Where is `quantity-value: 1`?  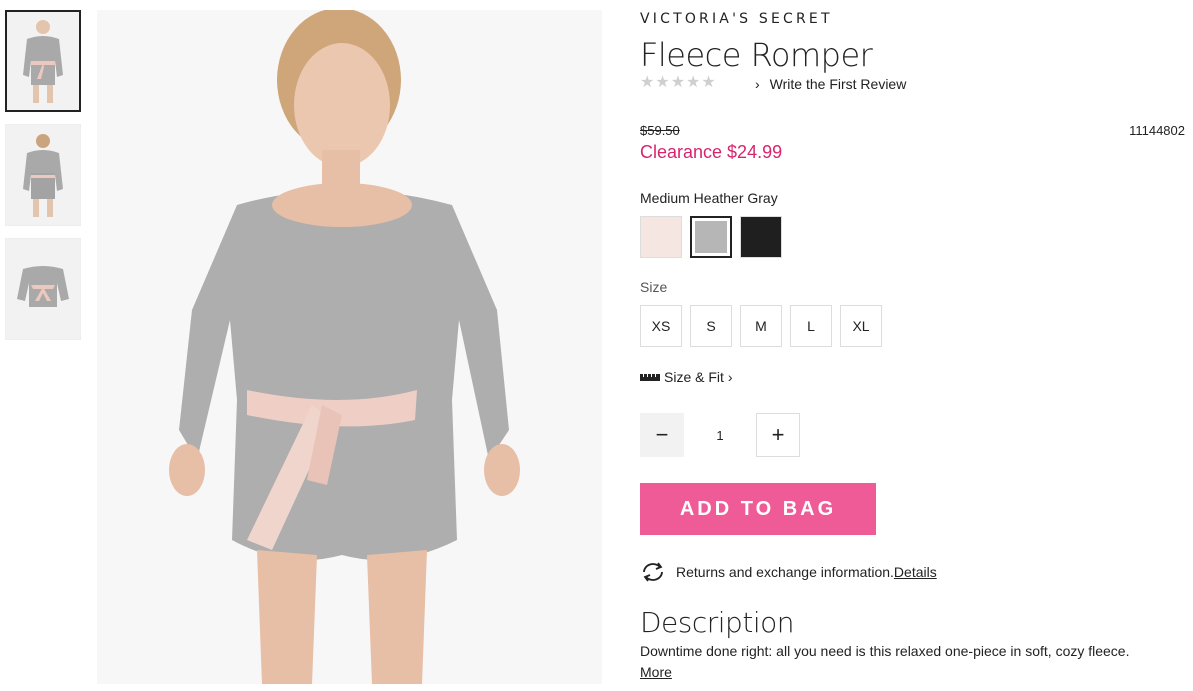
quantity-value: 1 is located at coordinates (720, 435).